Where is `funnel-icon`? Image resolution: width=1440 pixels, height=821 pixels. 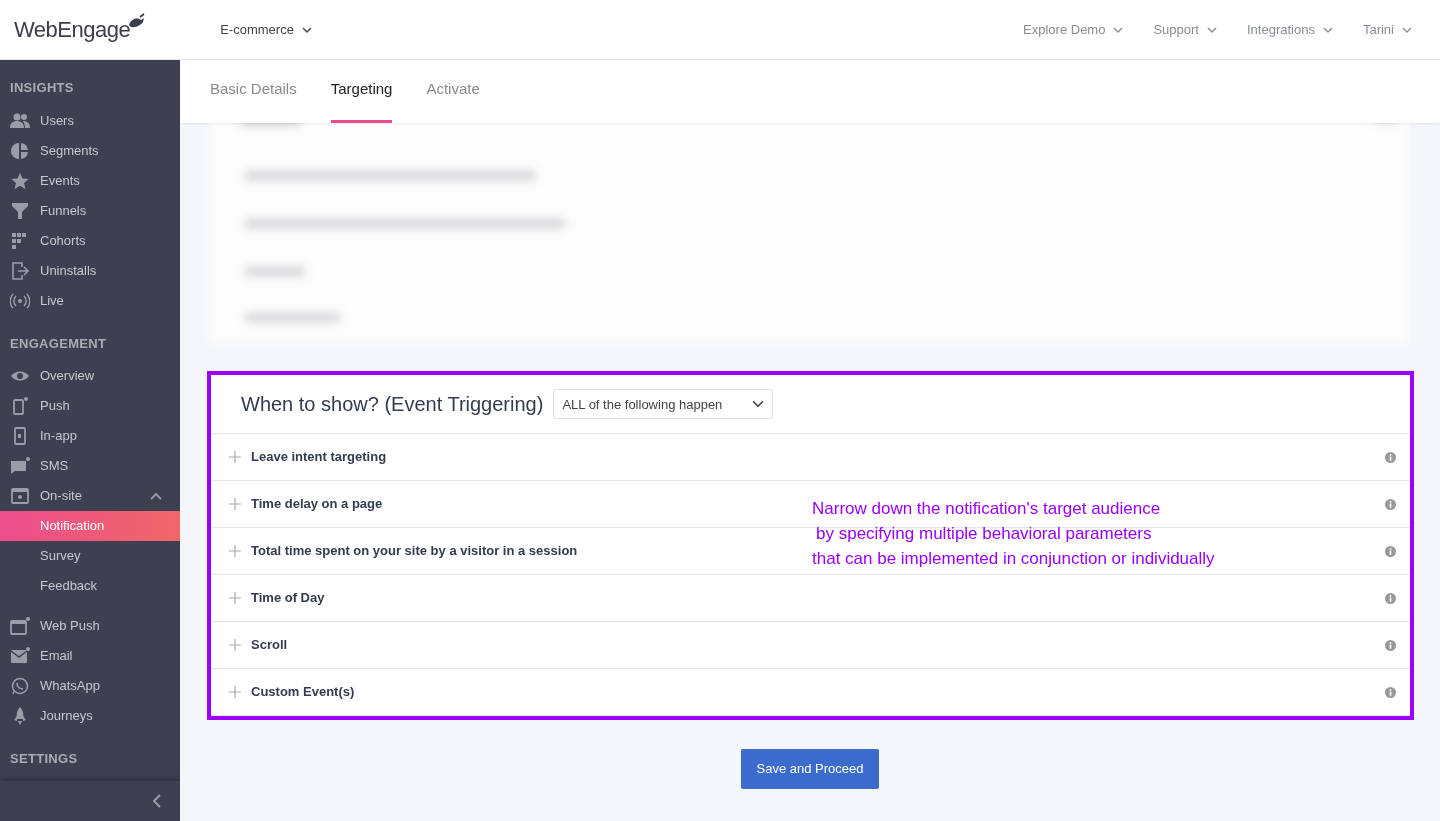
funnel-icon is located at coordinates (20, 210).